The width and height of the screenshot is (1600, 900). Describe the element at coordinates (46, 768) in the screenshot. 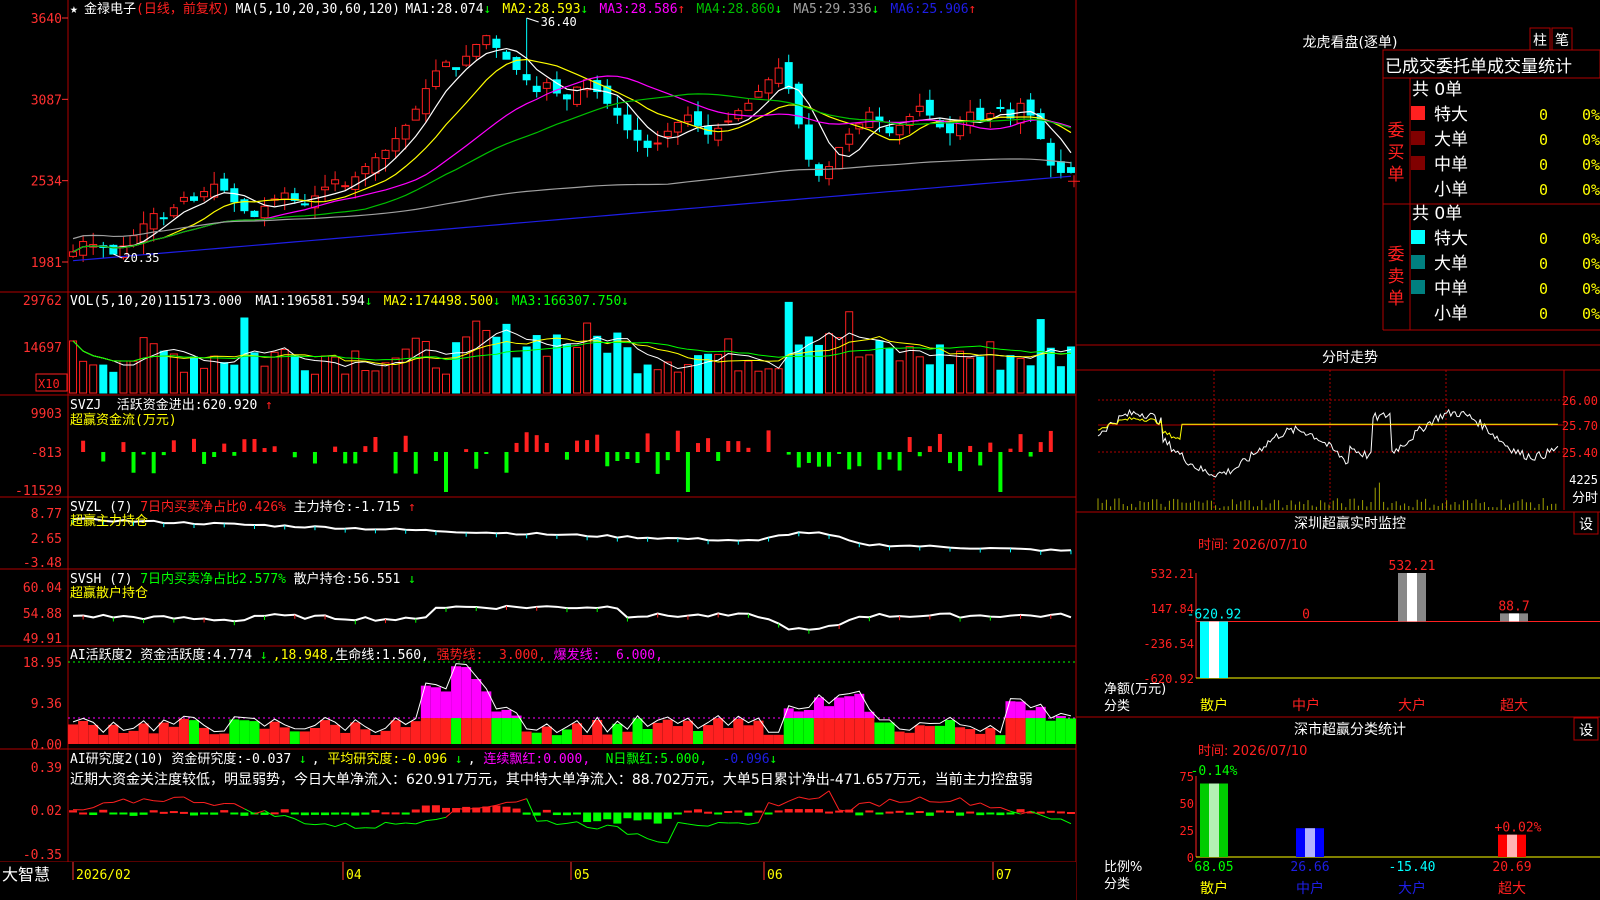

I see `ai2-axis-label: 0.39` at that location.